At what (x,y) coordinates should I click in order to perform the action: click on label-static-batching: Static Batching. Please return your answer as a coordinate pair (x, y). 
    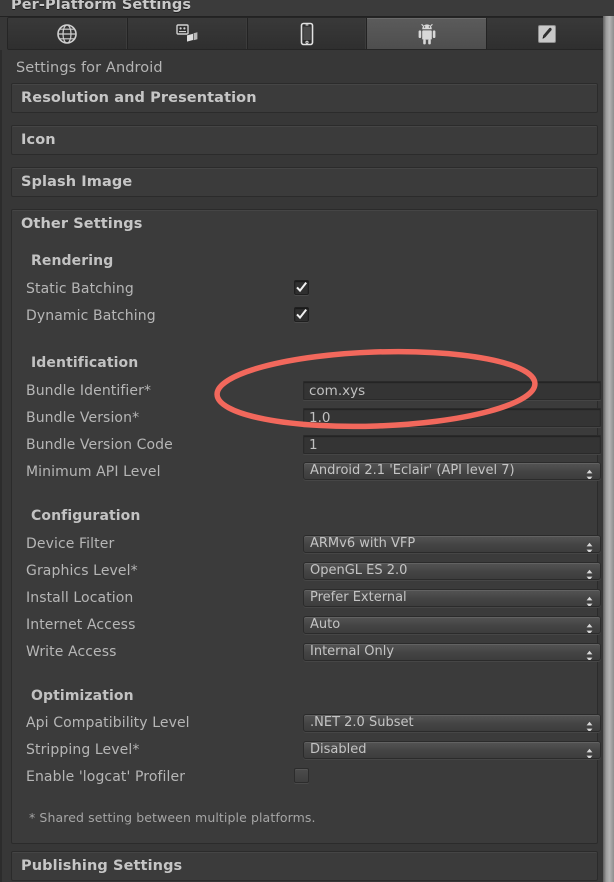
    Looking at the image, I should click on (80, 289).